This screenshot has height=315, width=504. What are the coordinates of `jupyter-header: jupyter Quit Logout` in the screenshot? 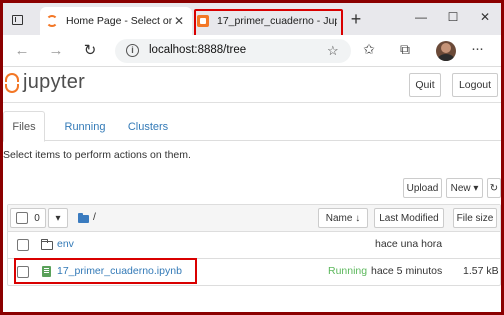 It's located at (252, 85).